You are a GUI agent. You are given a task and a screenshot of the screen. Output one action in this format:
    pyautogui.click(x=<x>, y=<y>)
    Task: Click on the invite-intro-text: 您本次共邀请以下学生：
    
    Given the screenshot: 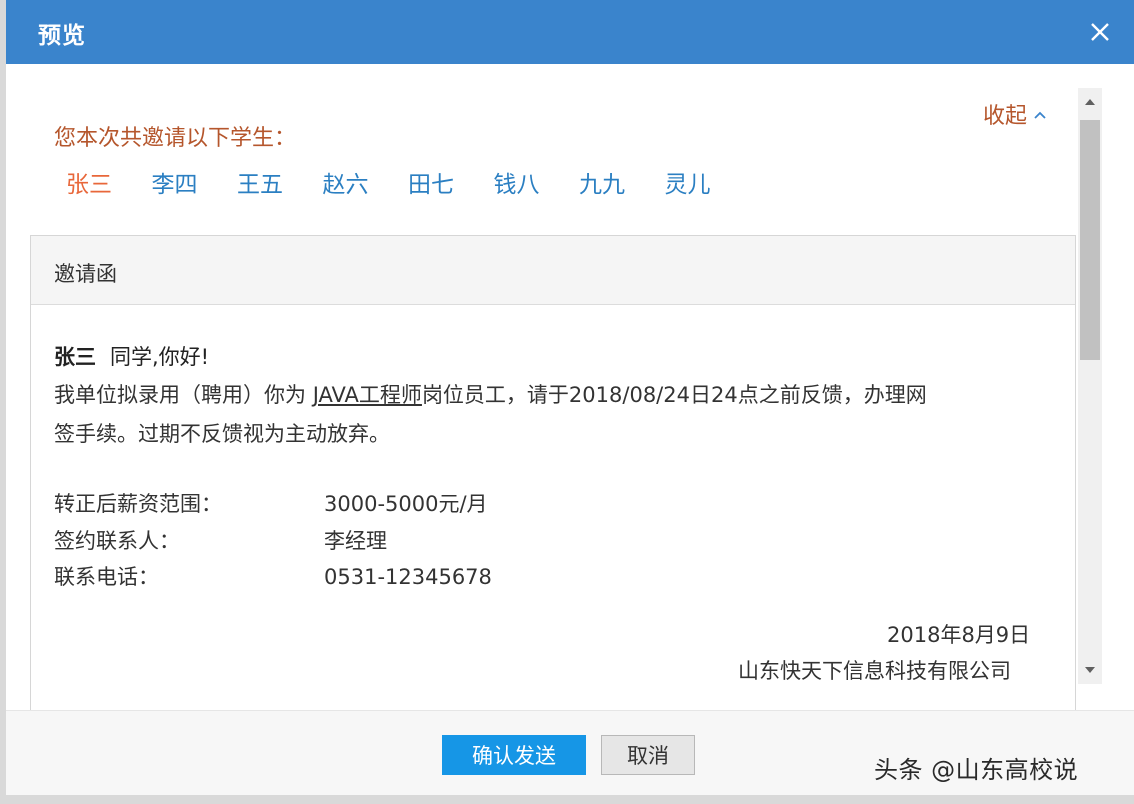 What is the action you would take?
    pyautogui.click(x=175, y=138)
    